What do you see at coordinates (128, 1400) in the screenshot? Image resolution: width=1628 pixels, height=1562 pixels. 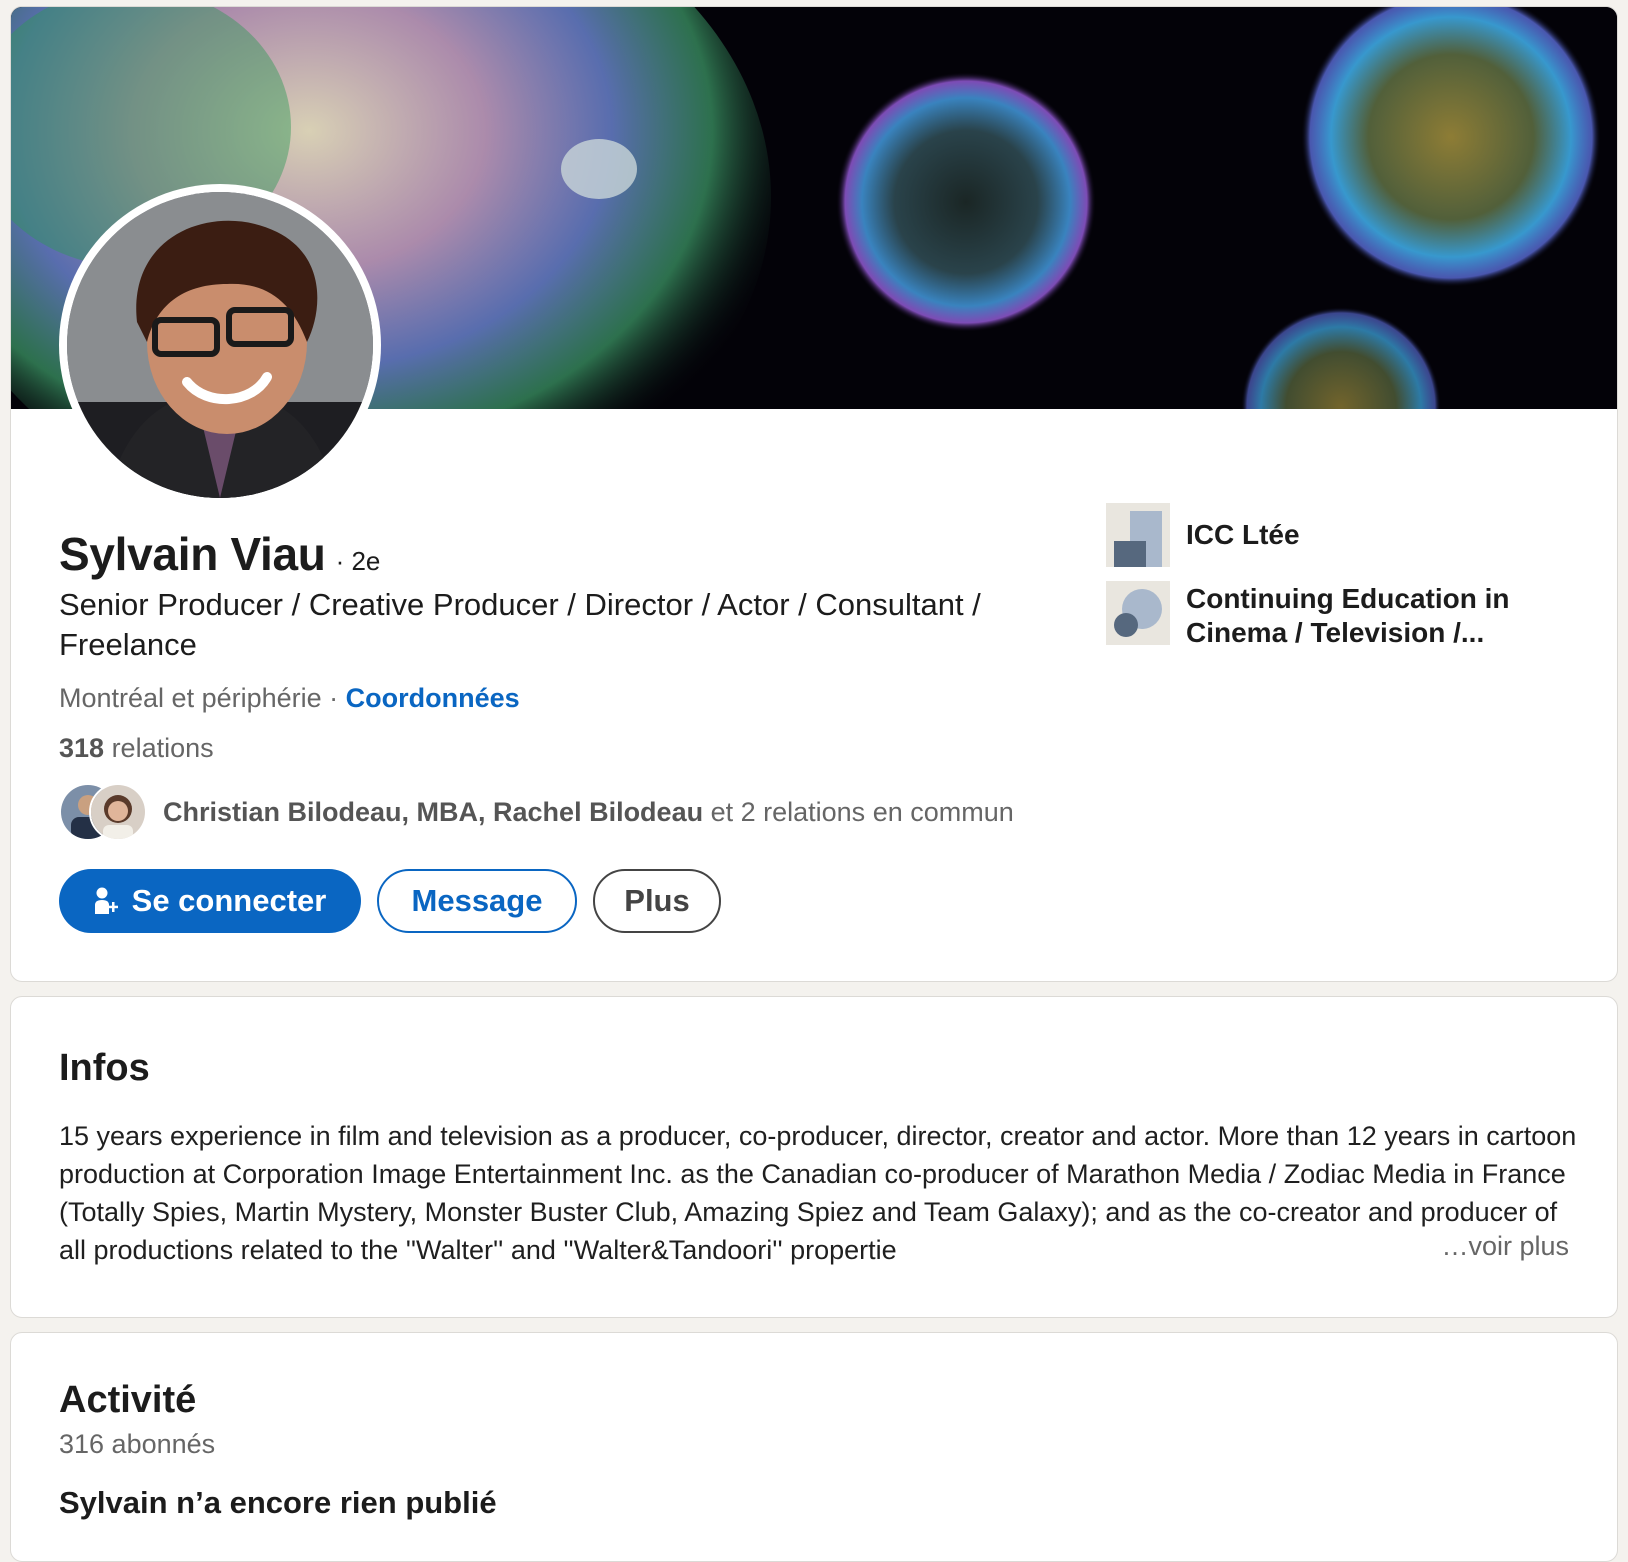 I see `activity-title: Activité` at bounding box center [128, 1400].